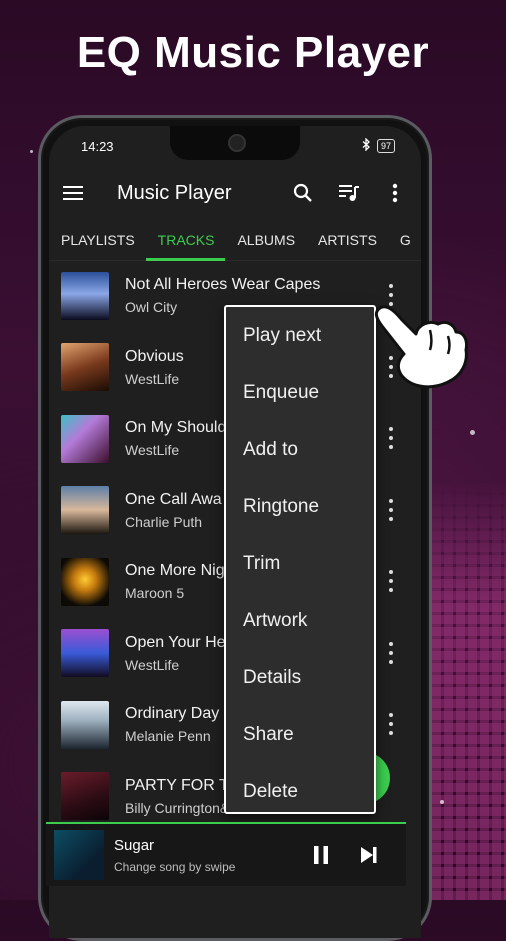  Describe the element at coordinates (134, 845) in the screenshot. I see `now-playing-title: Sugar` at that location.